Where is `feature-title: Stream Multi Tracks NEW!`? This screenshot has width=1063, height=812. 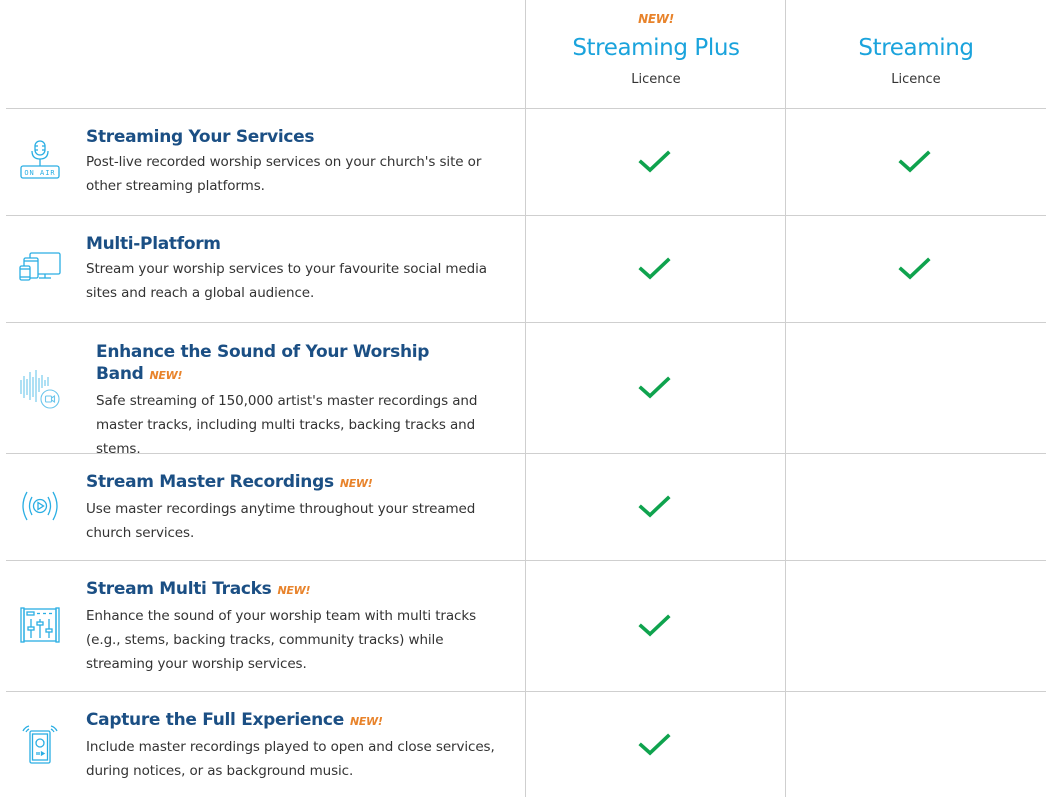
feature-title: Stream Multi Tracks NEW! is located at coordinates (198, 589).